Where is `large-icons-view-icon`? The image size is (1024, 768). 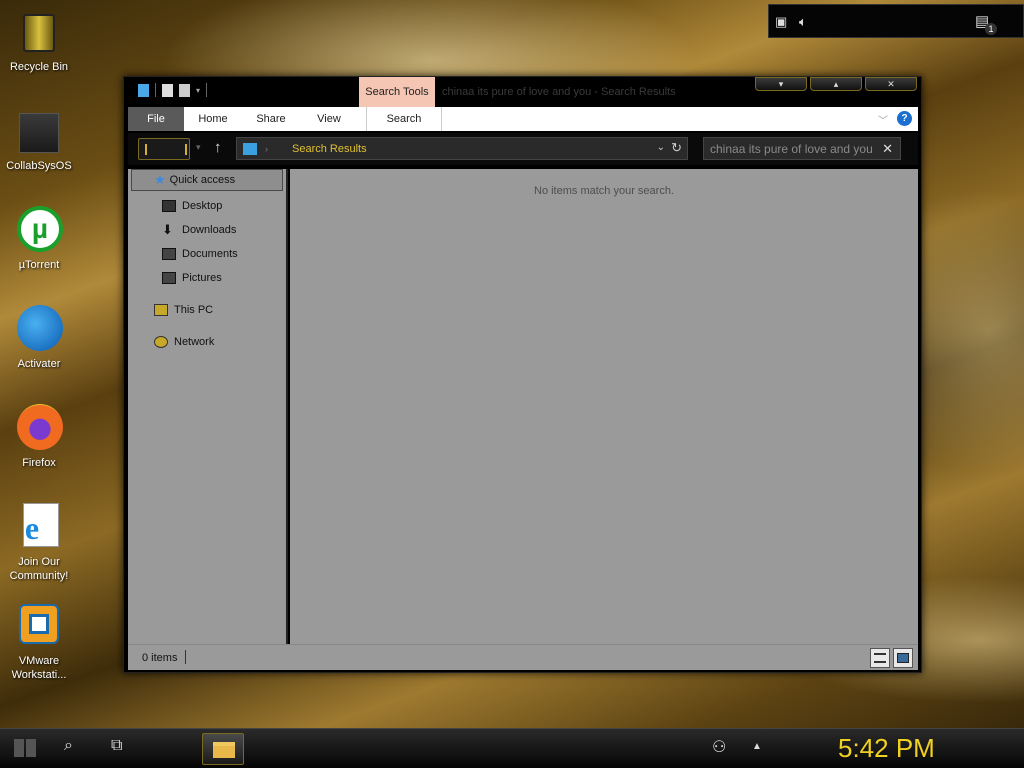
large-icons-view-icon is located at coordinates (903, 658).